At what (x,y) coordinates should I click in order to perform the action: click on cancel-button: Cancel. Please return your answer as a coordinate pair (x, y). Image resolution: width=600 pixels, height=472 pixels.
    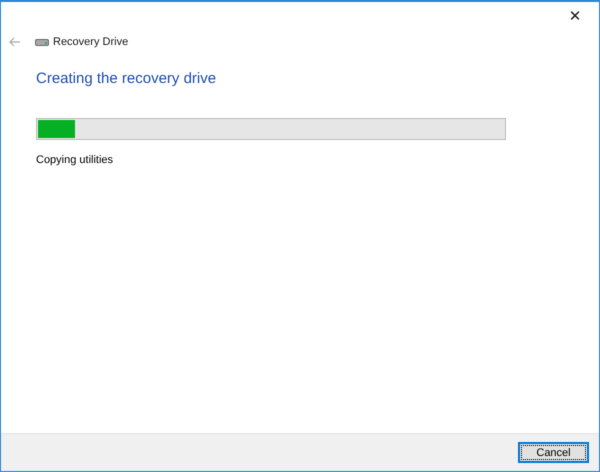
    Looking at the image, I should click on (553, 452).